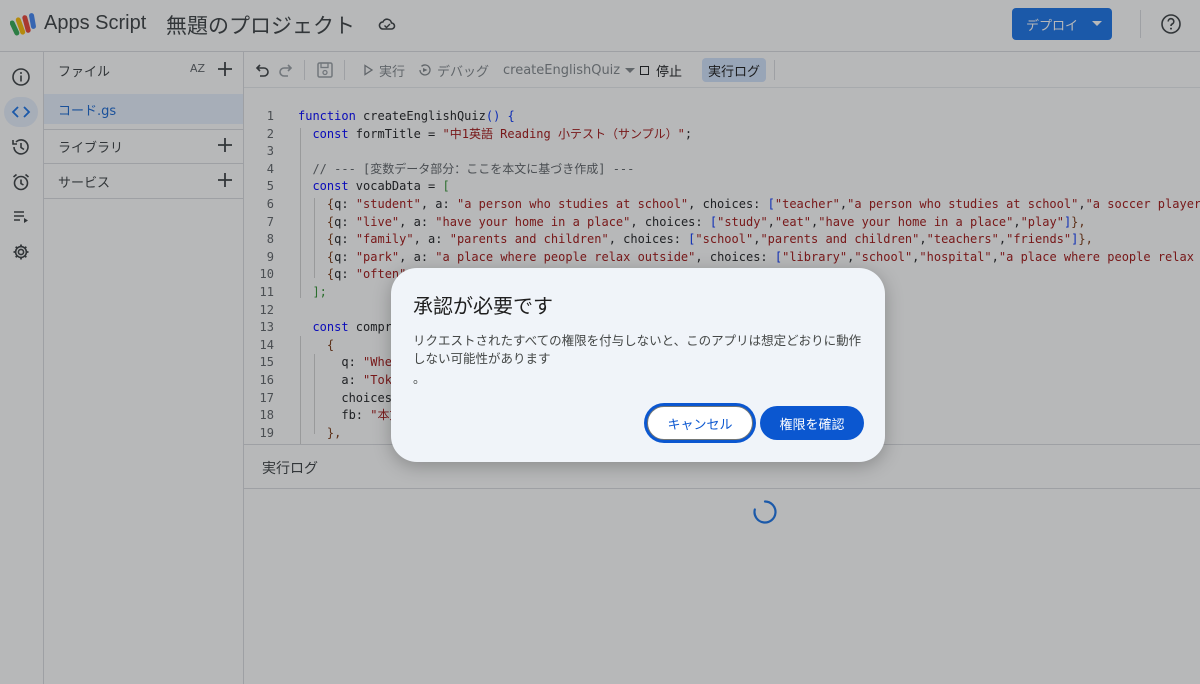 The height and width of the screenshot is (684, 1200). Describe the element at coordinates (700, 423) in the screenshot. I see `cancel-button: キャンセル` at that location.